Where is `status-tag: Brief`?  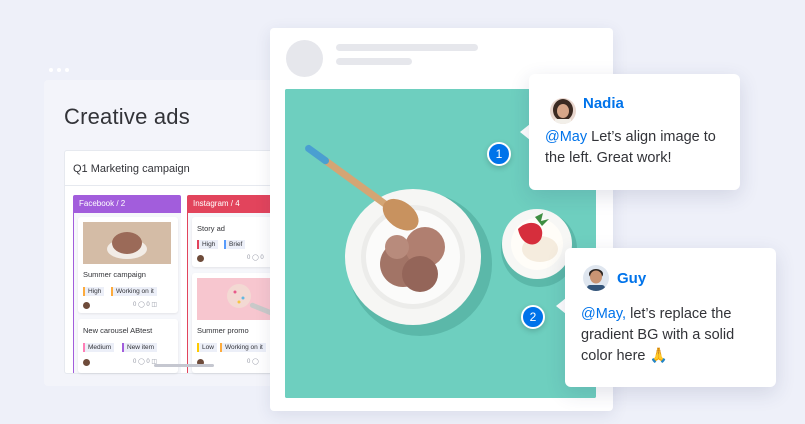 status-tag: Brief is located at coordinates (235, 244).